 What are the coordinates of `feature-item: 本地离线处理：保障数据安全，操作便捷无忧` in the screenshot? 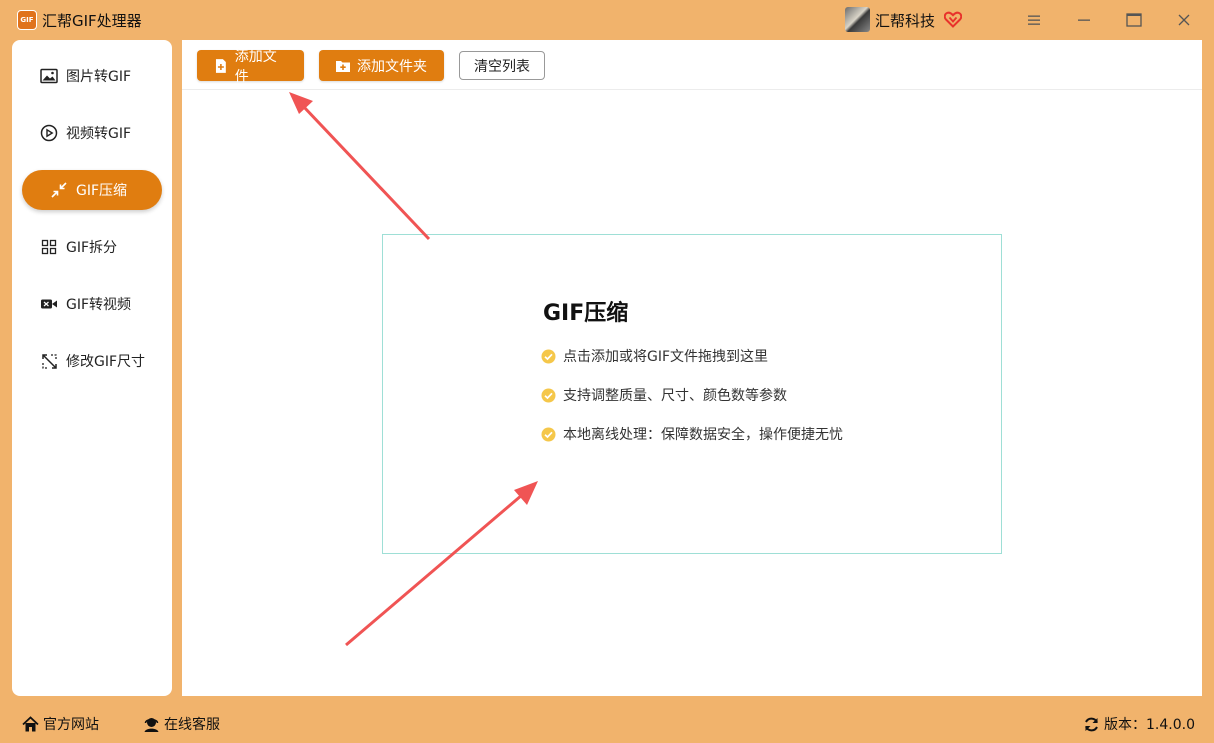 It's located at (692, 434).